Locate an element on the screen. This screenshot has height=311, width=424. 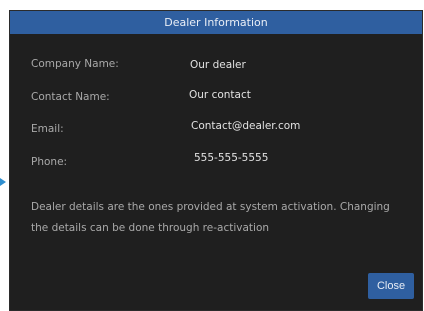
dialog-title: Dealer Information is located at coordinates (216, 22).